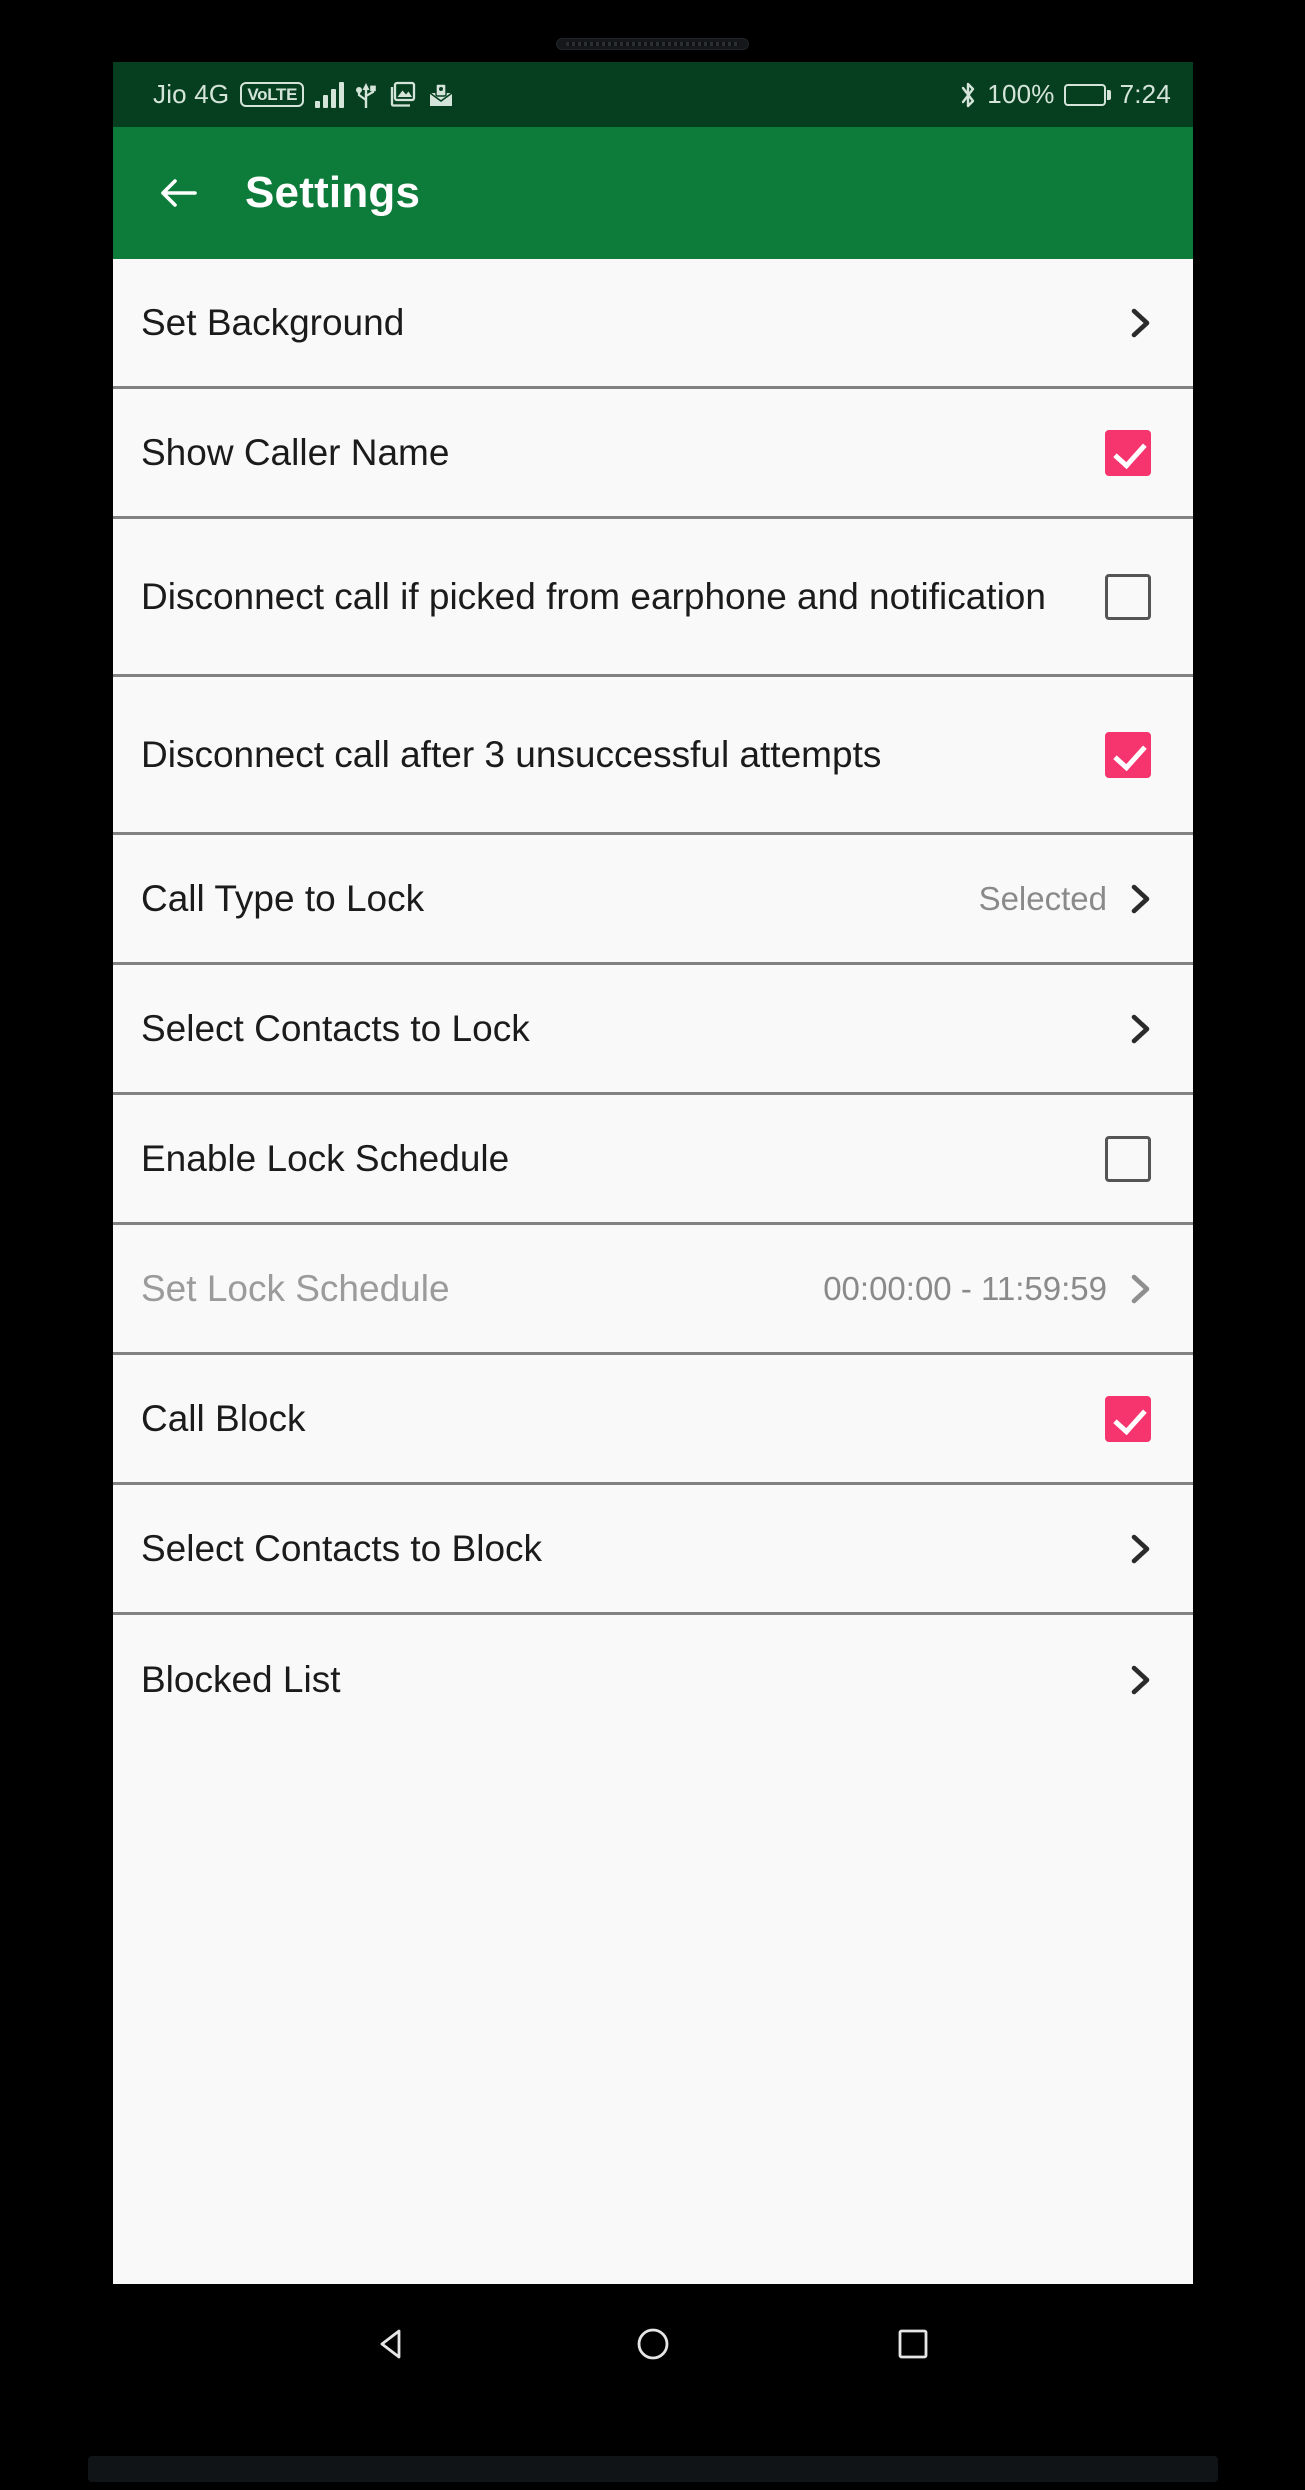 Image resolution: width=1305 pixels, height=2490 pixels. I want to click on clock-label: 7:24, so click(1145, 94).